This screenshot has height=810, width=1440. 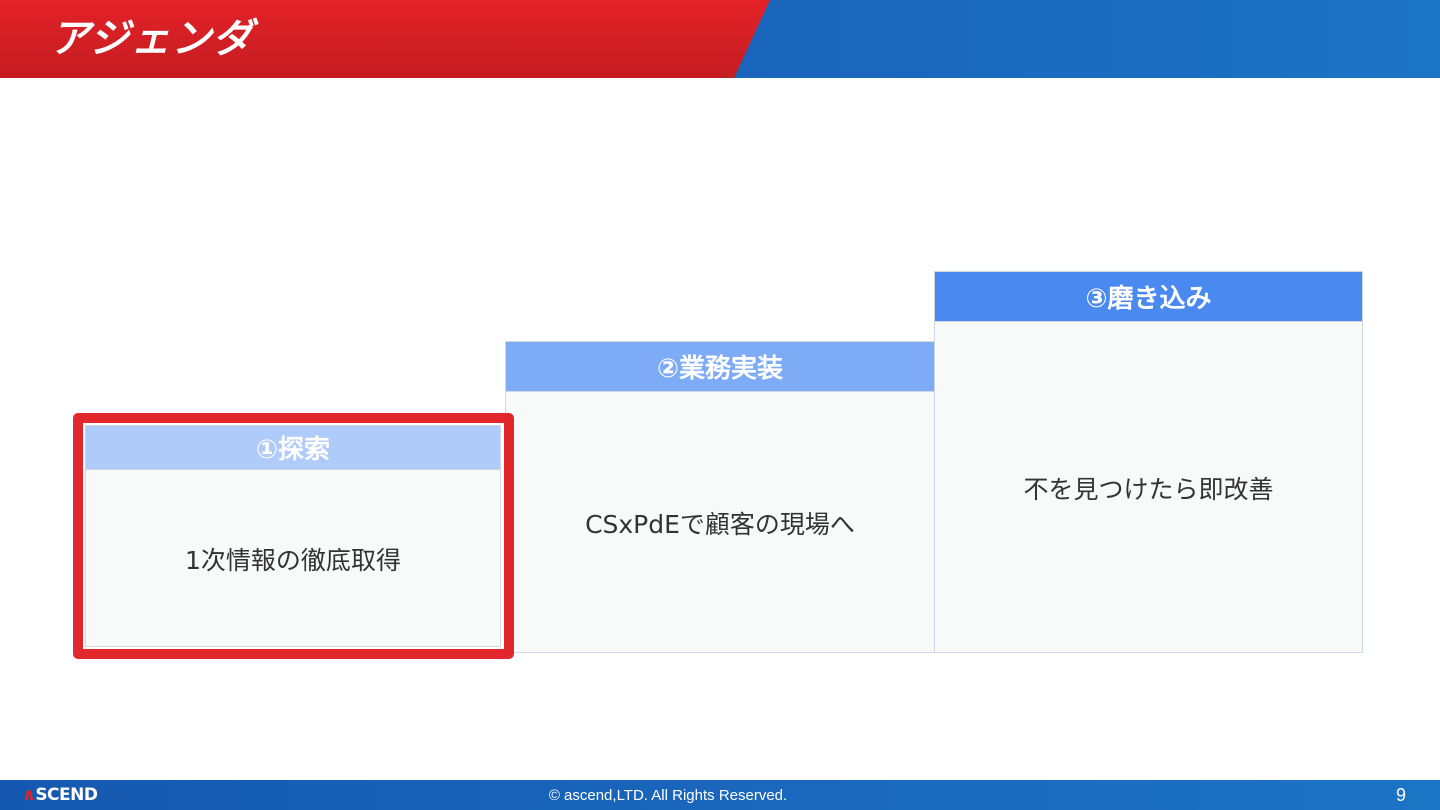 What do you see at coordinates (293, 536) in the screenshot?
I see `current-step-highlight` at bounding box center [293, 536].